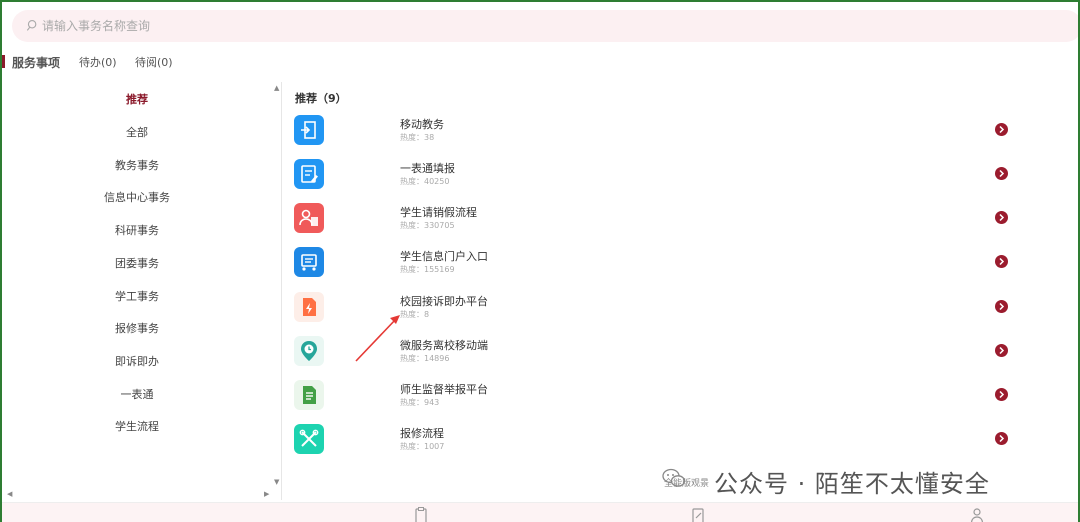 The image size is (1080, 522). I want to click on sidebar-item-youth-league: 团委事务, so click(137, 263).